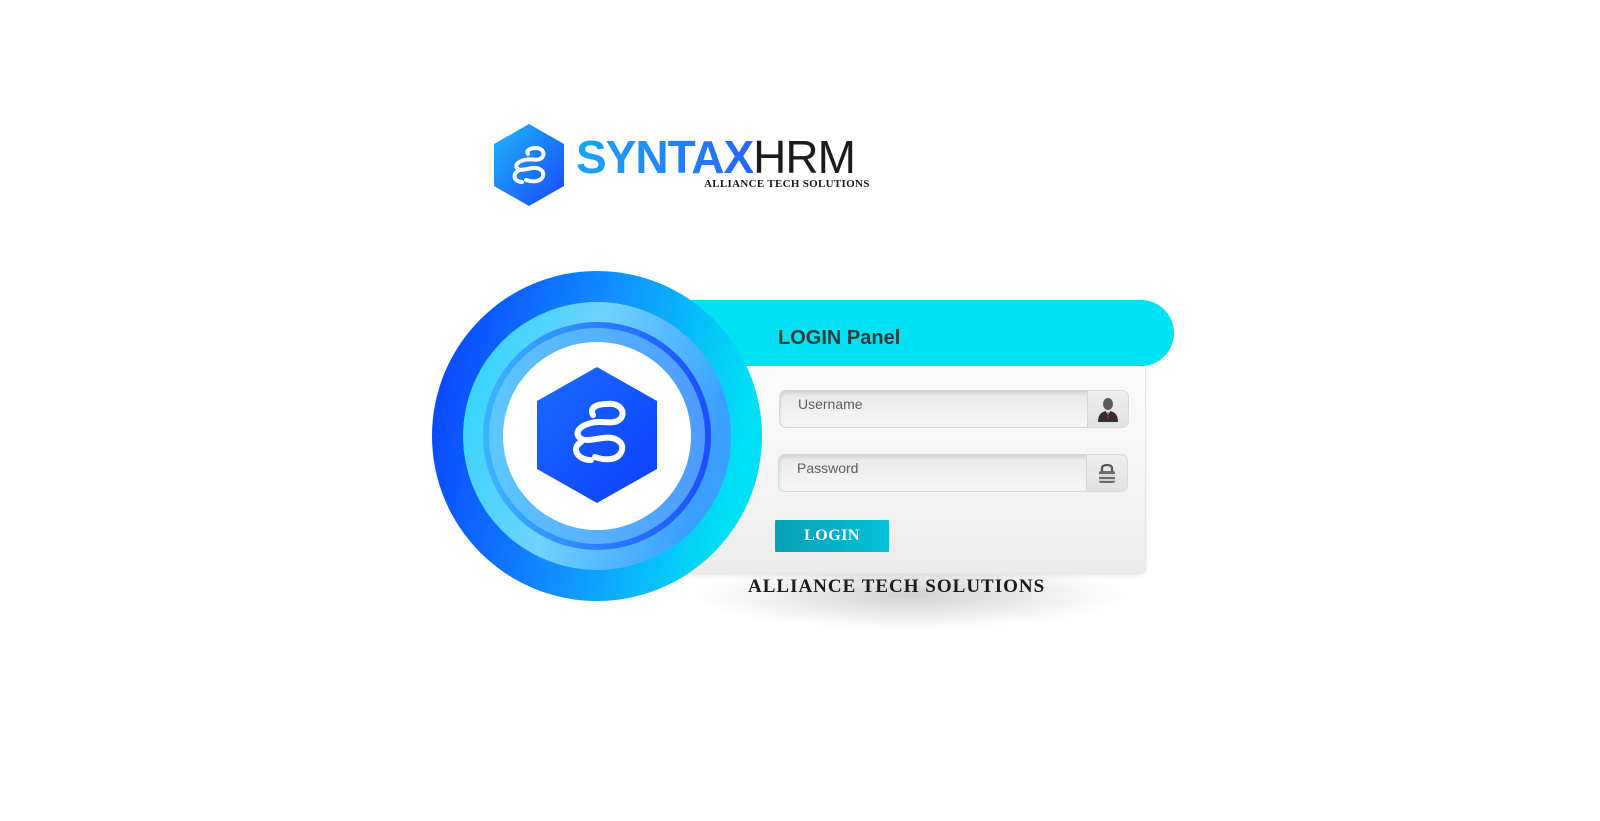 This screenshot has width=1600, height=821. I want to click on brand-wordmark: SYNTAXHRM, so click(716, 157).